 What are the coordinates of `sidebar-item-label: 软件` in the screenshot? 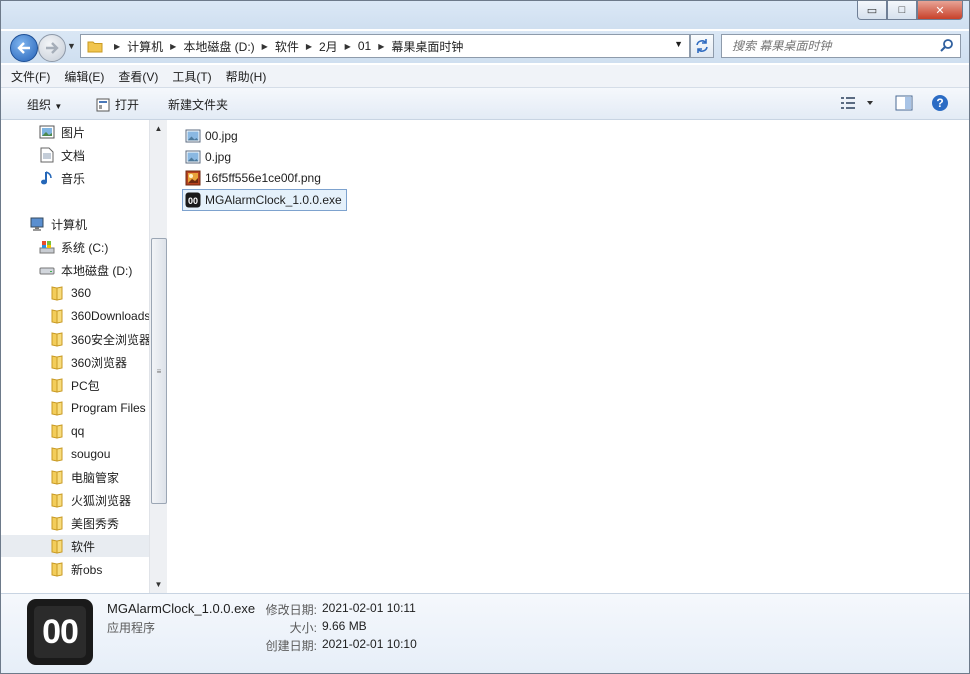 It's located at (83, 546).